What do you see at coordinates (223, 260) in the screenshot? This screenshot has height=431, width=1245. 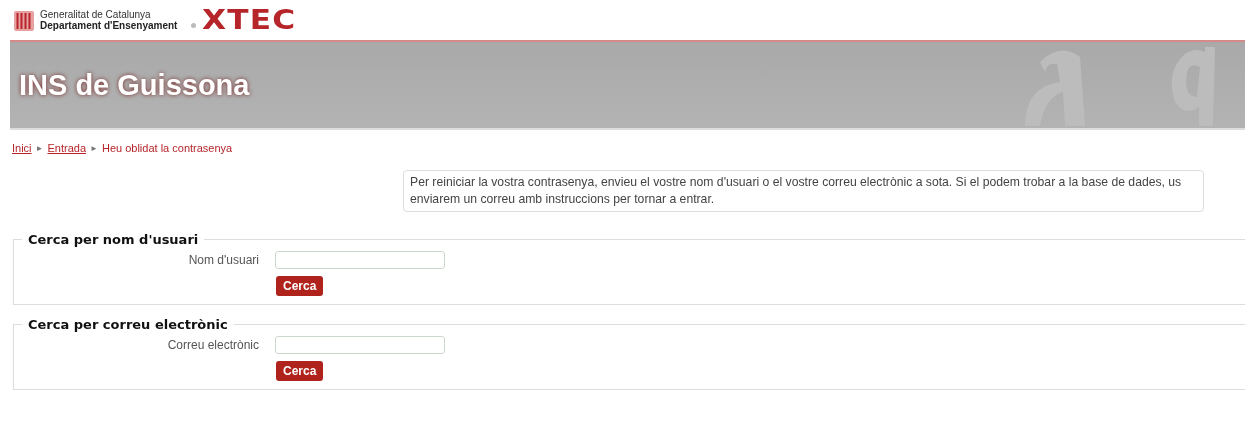 I see `field-label: Nom d'usuari` at bounding box center [223, 260].